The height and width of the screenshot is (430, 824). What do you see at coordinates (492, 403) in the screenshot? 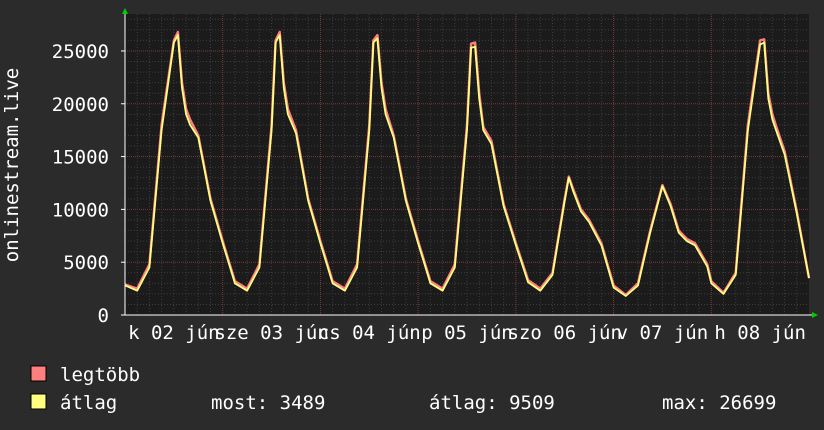
I see `stat-average: átlag: 9509` at bounding box center [492, 403].